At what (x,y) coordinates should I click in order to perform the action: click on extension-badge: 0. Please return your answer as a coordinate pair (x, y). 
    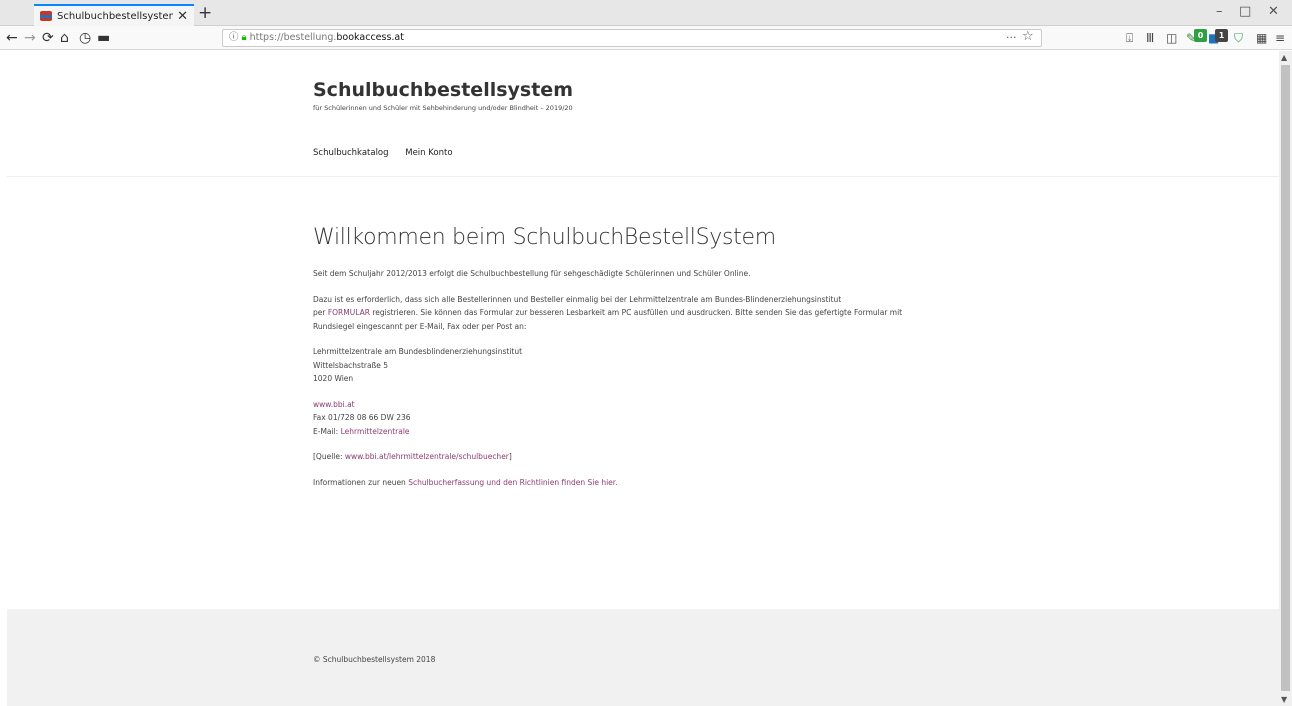
    Looking at the image, I should click on (1200, 35).